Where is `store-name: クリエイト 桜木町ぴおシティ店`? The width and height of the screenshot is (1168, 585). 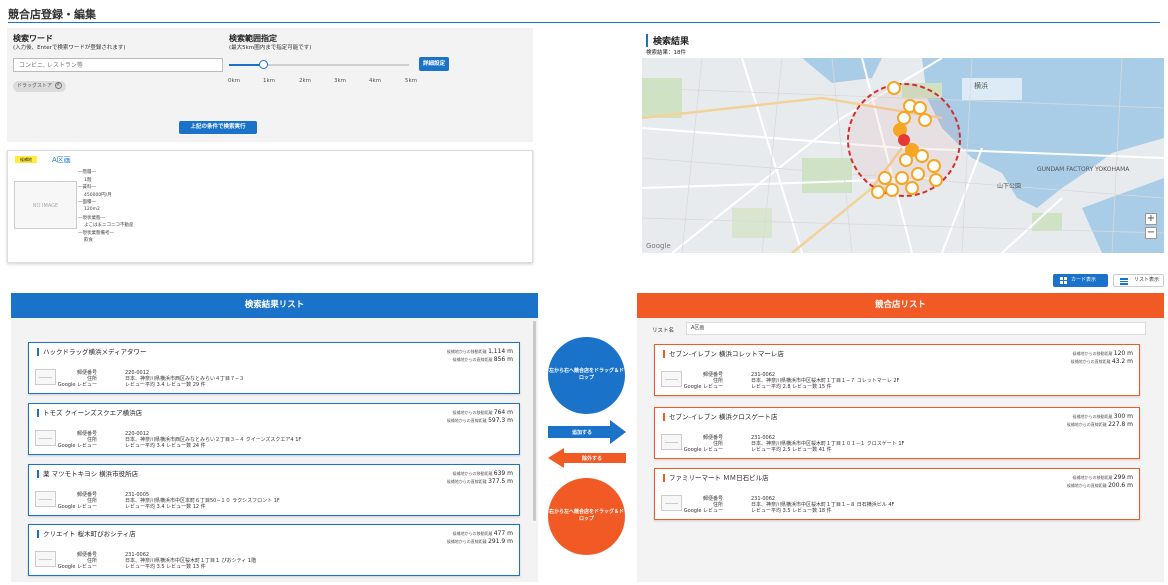
store-name: クリエイト 桜木町ぴおシティ店 is located at coordinates (86, 534).